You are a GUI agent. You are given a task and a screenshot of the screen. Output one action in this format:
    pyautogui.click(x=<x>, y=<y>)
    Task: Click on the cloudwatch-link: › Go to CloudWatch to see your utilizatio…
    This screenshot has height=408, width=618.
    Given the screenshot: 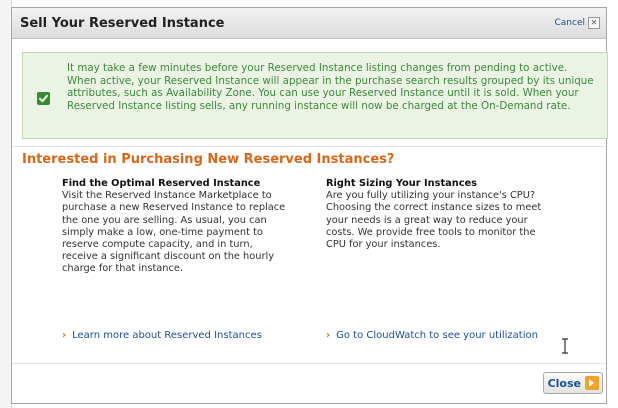 What is the action you would take?
    pyautogui.click(x=446, y=335)
    